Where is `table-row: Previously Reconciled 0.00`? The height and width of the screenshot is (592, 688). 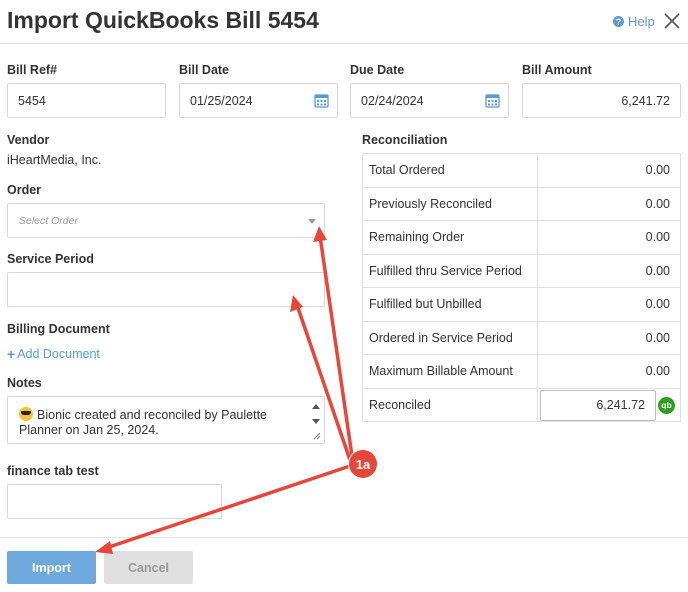
table-row: Previously Reconciled 0.00 is located at coordinates (521, 203).